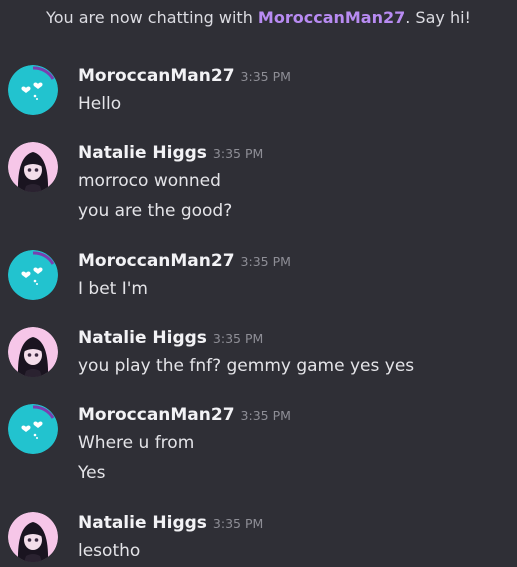  I want to click on banner-prefix: You are now chatting with, so click(152, 17).